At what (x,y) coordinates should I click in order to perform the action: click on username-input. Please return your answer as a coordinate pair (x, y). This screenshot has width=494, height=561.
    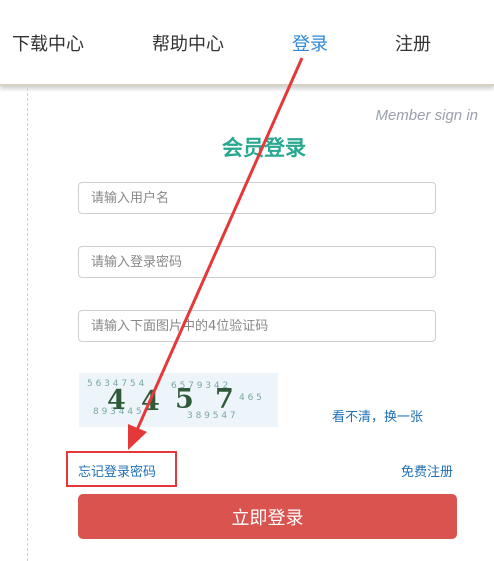
    Looking at the image, I should click on (257, 198).